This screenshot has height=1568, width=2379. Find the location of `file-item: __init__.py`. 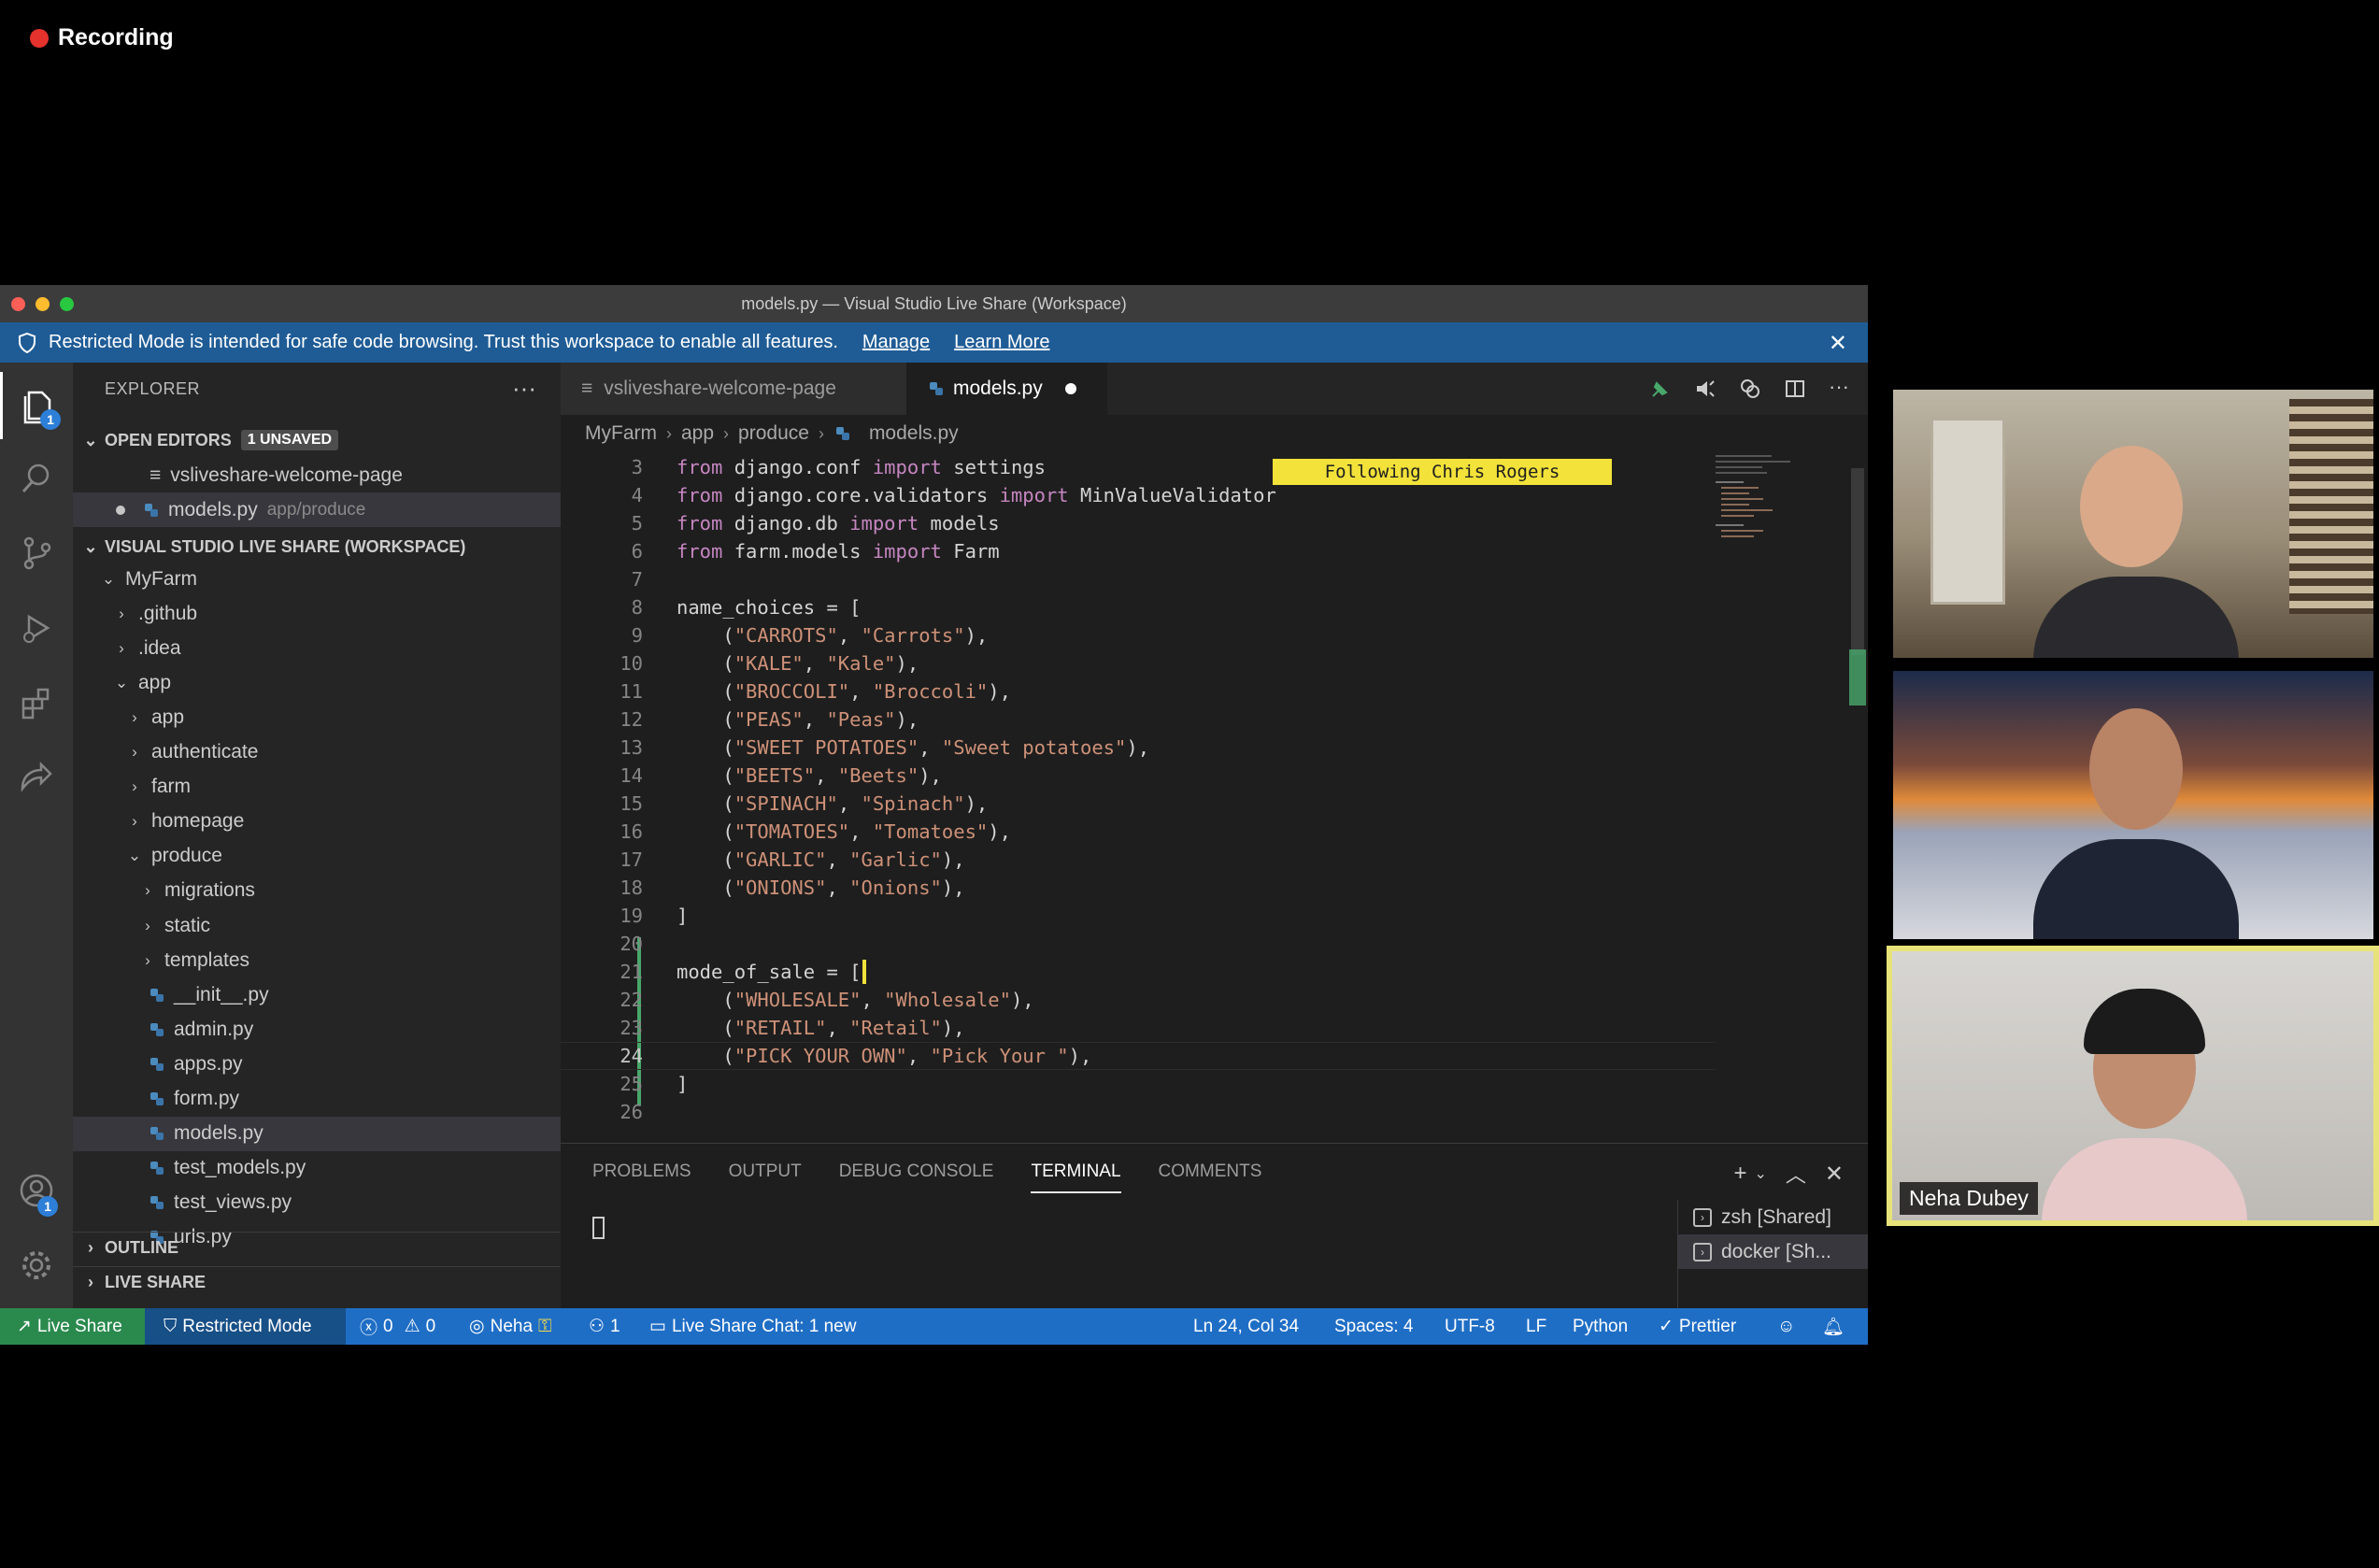

file-item: __init__.py is located at coordinates (317, 995).